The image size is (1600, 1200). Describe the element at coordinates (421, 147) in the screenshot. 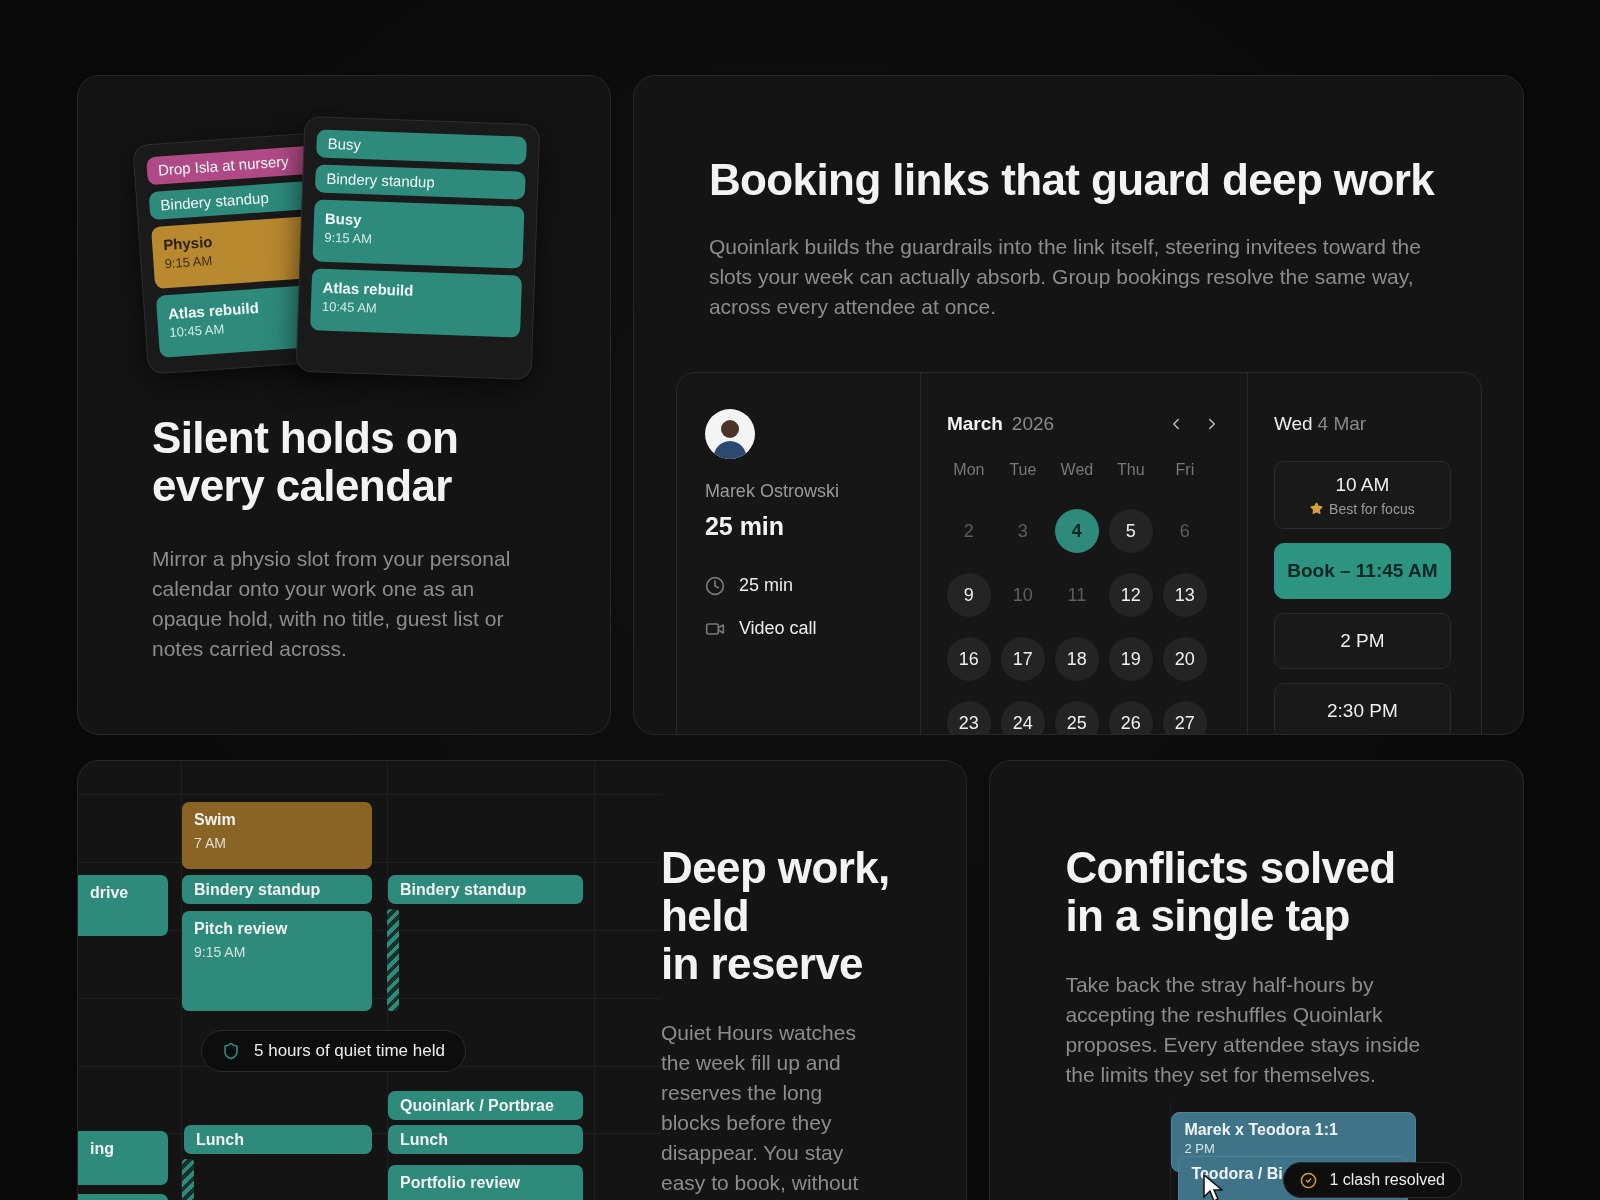

I see `calendar-event: Busy` at that location.